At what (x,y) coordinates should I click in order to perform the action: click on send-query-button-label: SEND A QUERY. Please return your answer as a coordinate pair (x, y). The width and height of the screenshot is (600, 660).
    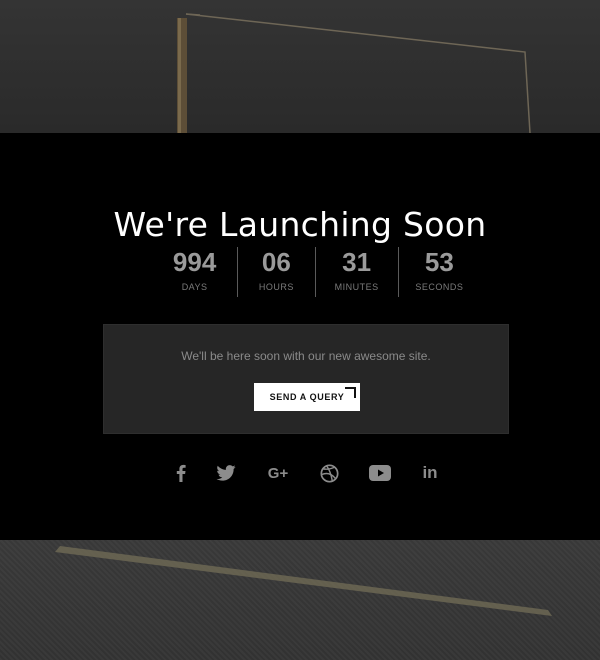
    Looking at the image, I should click on (307, 397).